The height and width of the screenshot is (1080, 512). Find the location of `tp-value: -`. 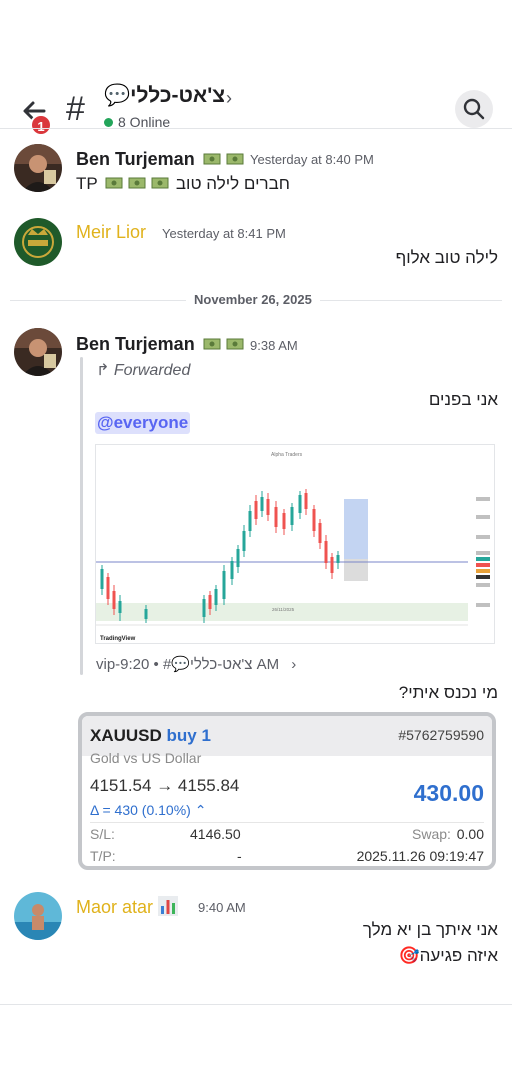

tp-value: - is located at coordinates (239, 856).